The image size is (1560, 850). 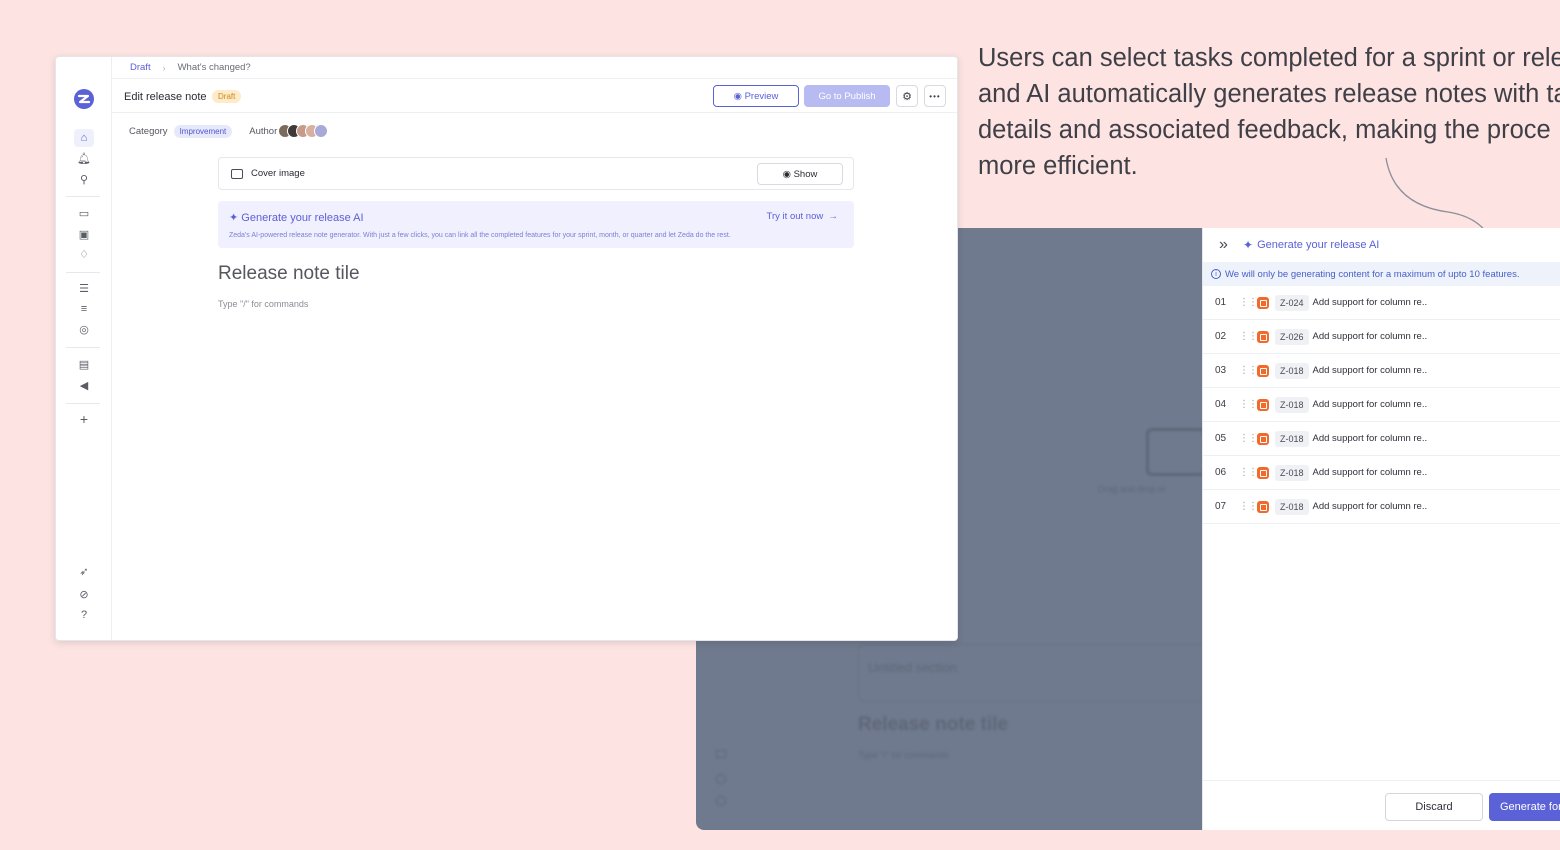 I want to click on compass-icon: ⊘, so click(x=84, y=594).